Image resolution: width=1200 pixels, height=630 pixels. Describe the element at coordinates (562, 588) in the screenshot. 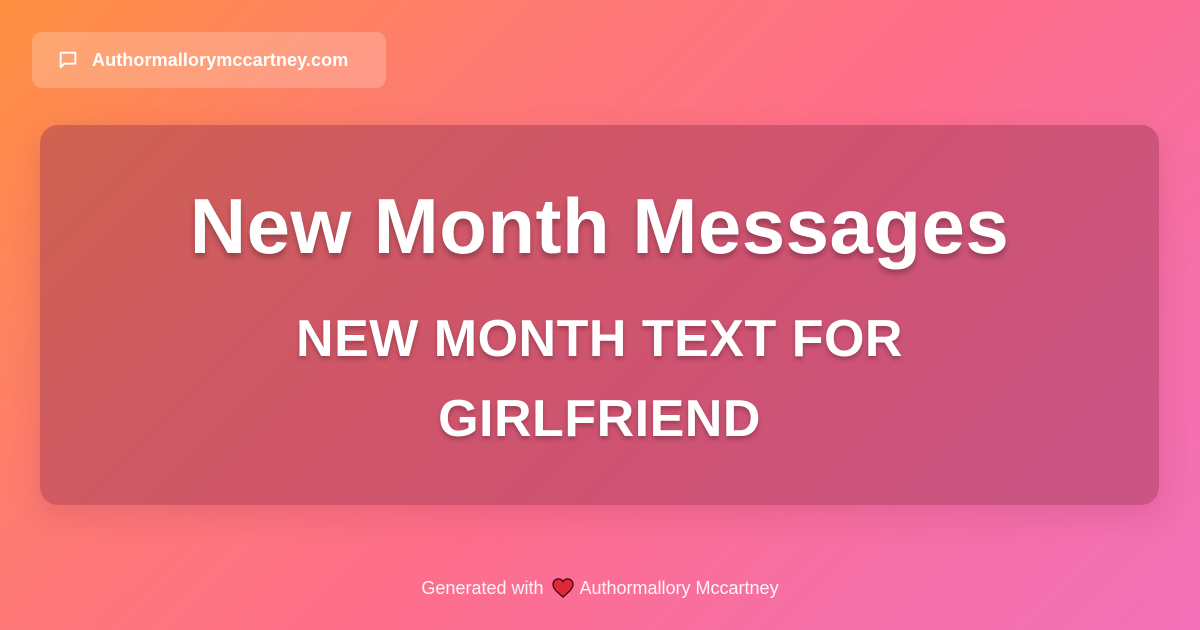

I see `heart-icon` at that location.